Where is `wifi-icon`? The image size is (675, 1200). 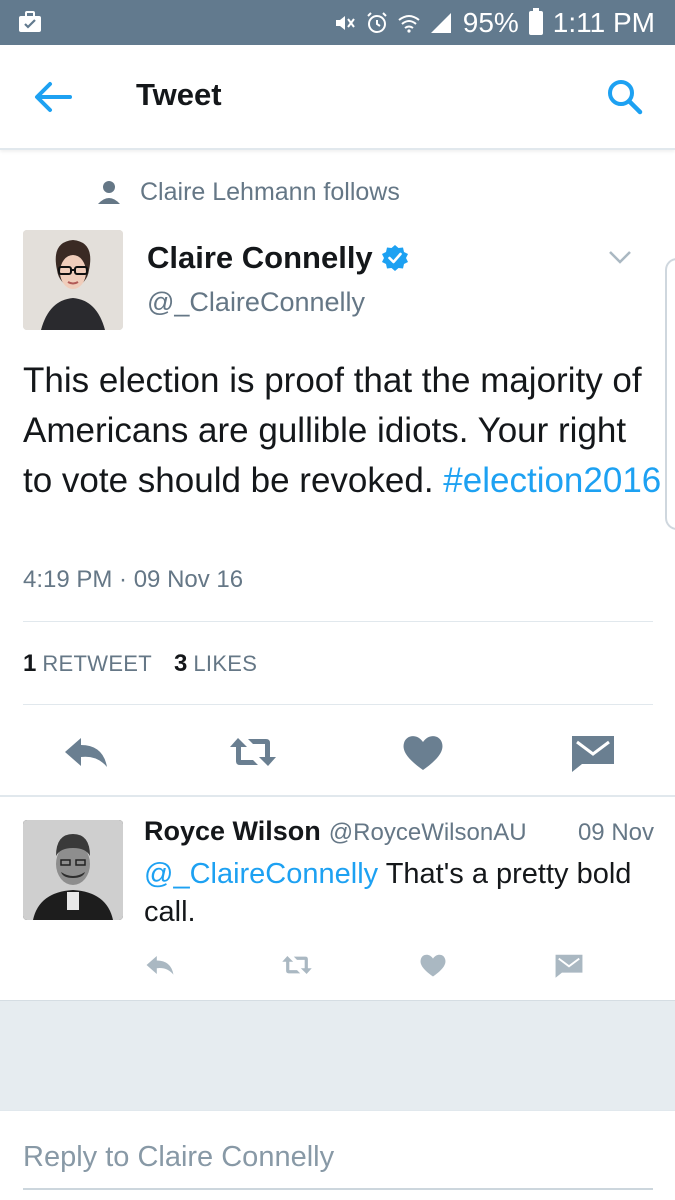 wifi-icon is located at coordinates (409, 23).